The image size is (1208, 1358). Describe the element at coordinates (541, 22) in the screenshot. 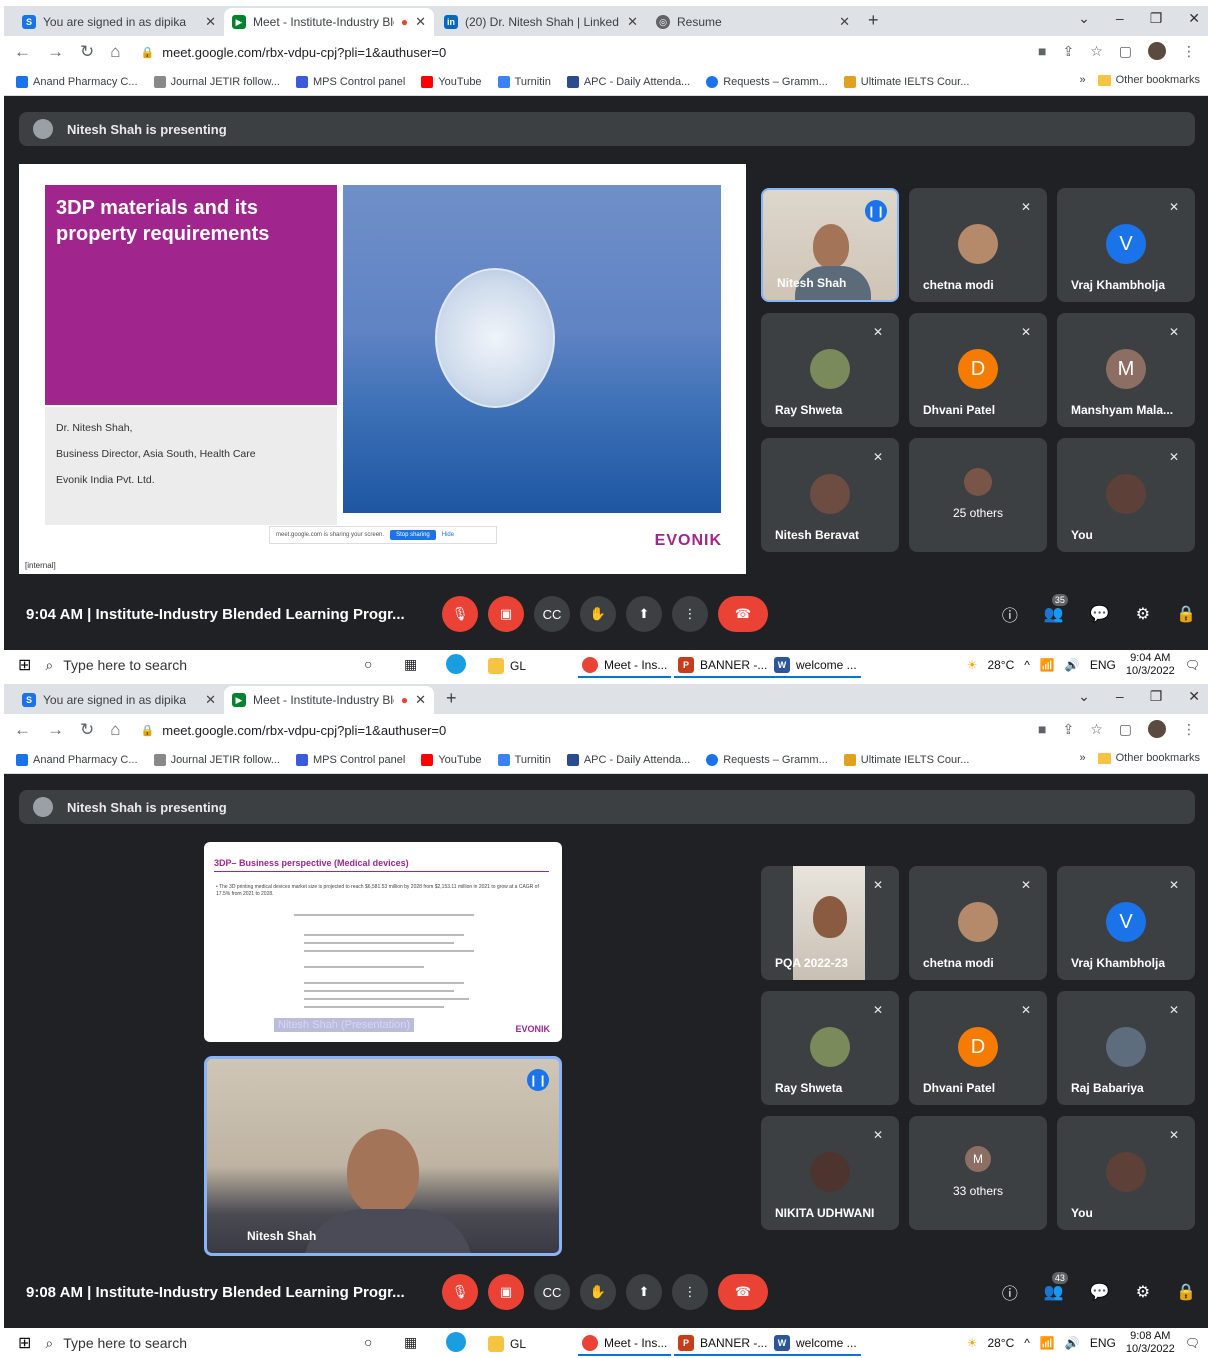

I see `tab-linkedin: in (20) Dr. Nitesh Shah | LinkedIn ✕` at that location.